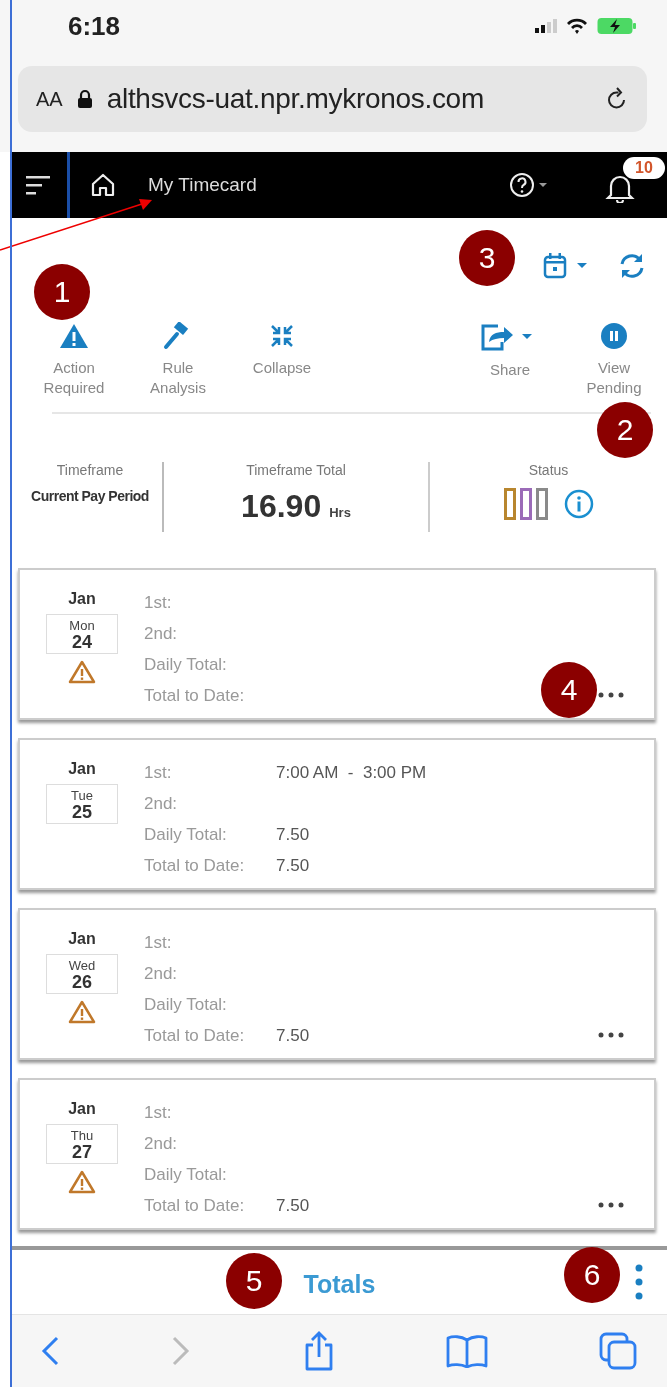  What do you see at coordinates (546, 26) in the screenshot?
I see `signal-icon` at bounding box center [546, 26].